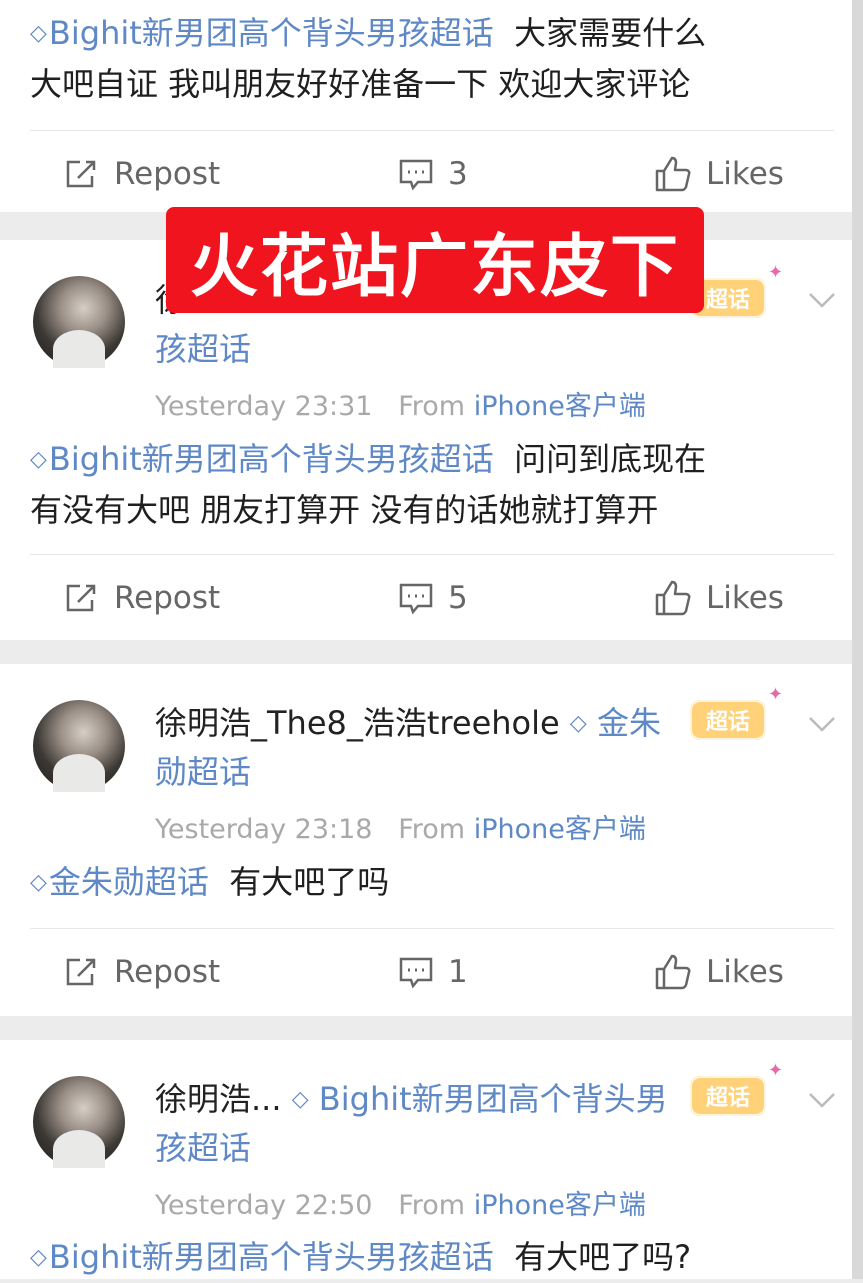  I want to click on username: 徐明浩... ◇ Bighit新男团高个背头男, so click(411, 1099).